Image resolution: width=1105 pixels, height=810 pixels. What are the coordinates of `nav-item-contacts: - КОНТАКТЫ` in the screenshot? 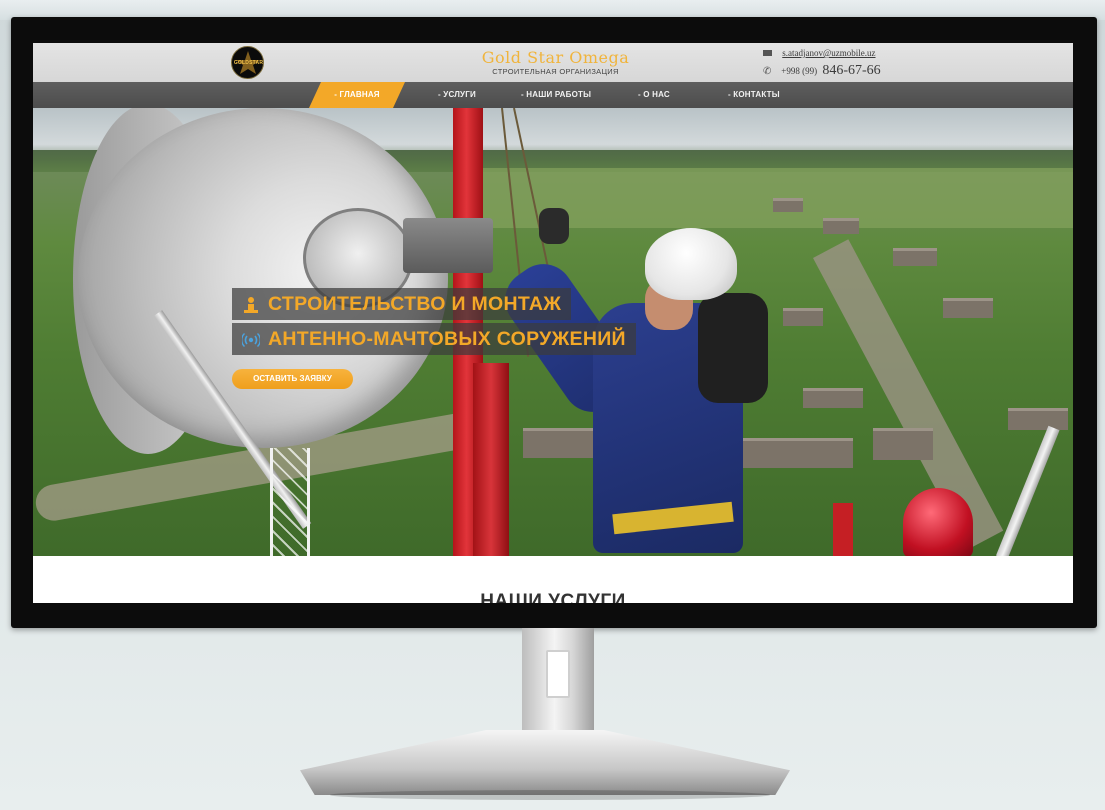 It's located at (754, 95).